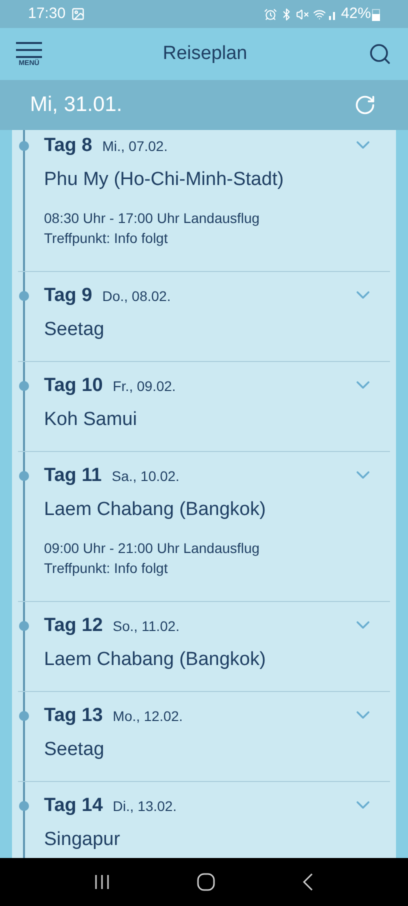 The height and width of the screenshot is (906, 408). I want to click on wifi-icon, so click(319, 14).